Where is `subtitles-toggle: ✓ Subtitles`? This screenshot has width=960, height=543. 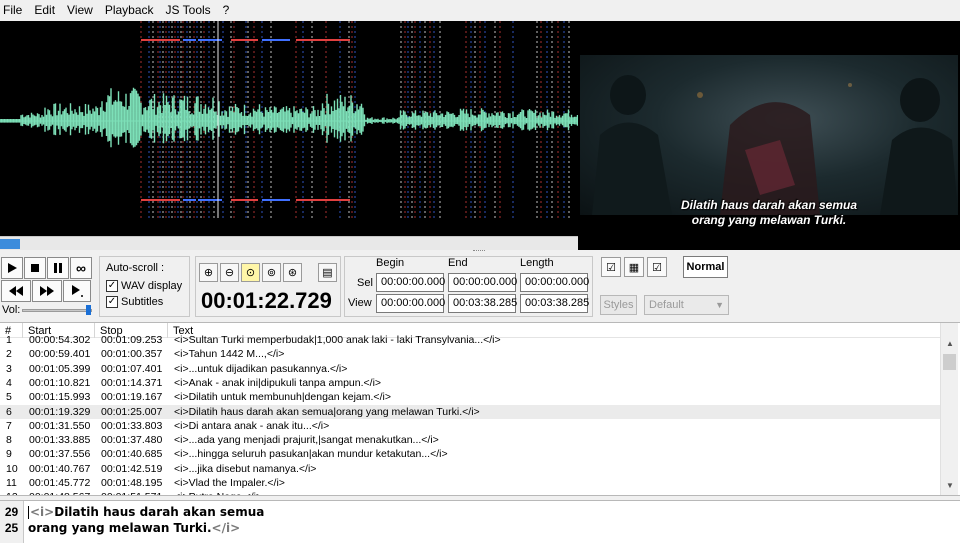 subtitles-toggle: ✓ Subtitles is located at coordinates (134, 302).